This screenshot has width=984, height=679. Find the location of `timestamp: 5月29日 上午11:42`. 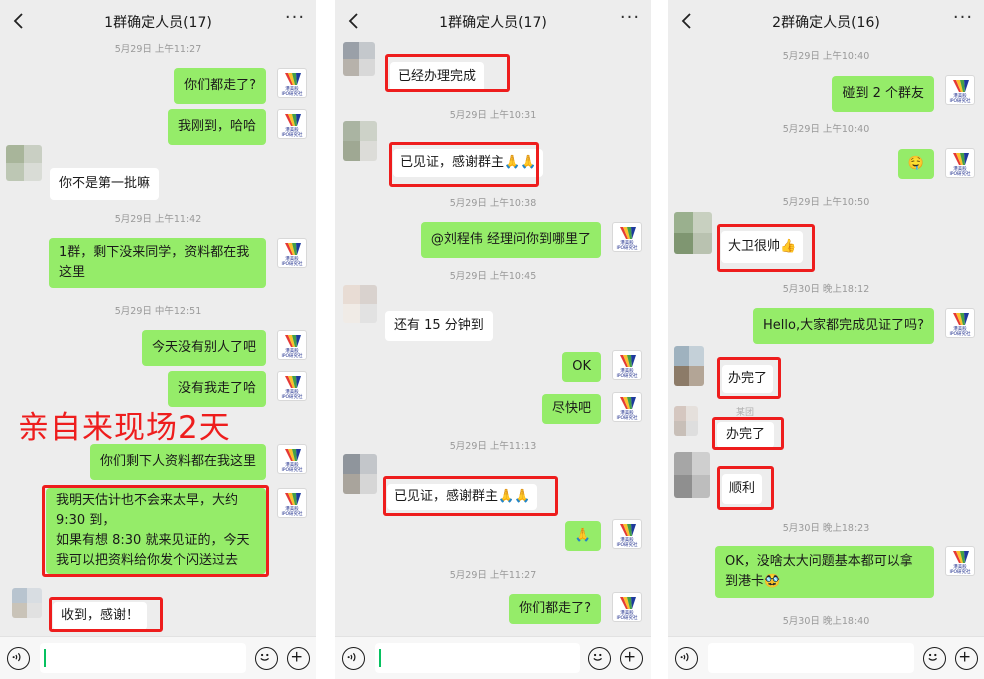

timestamp: 5月29日 上午11:42 is located at coordinates (158, 219).